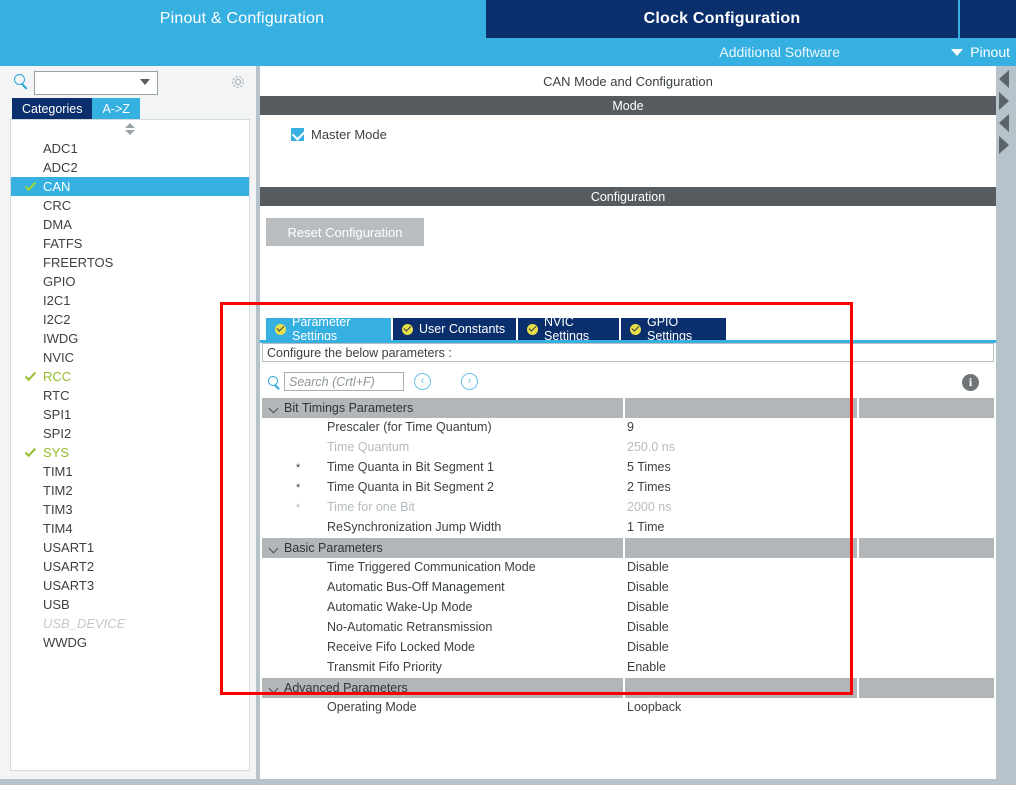  I want to click on reset-configuration-button: Reset Configuration, so click(345, 232).